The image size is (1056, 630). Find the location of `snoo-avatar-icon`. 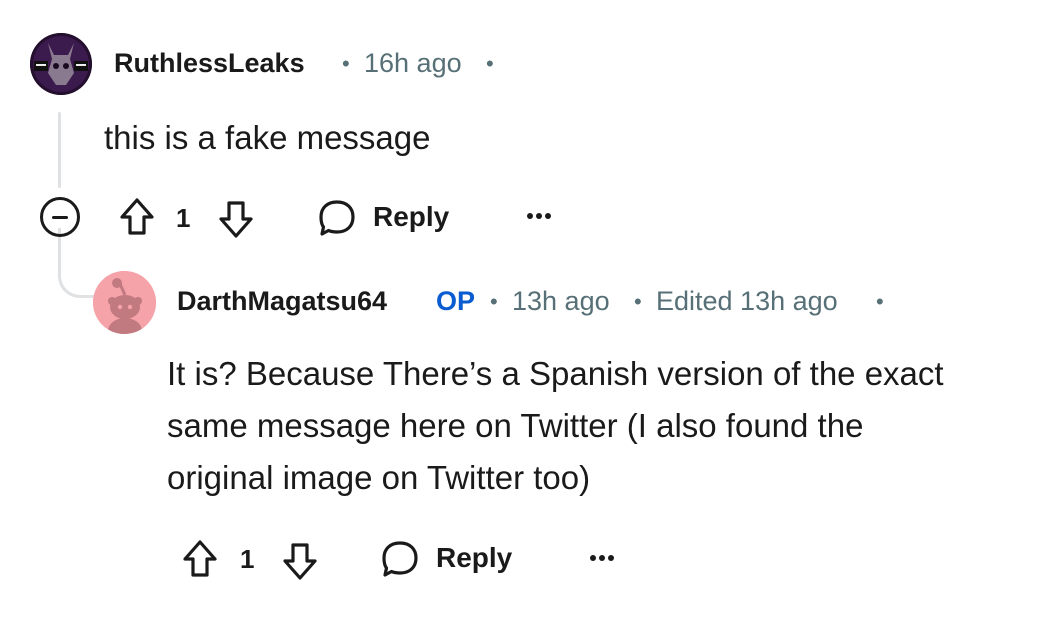

snoo-avatar-icon is located at coordinates (124, 302).